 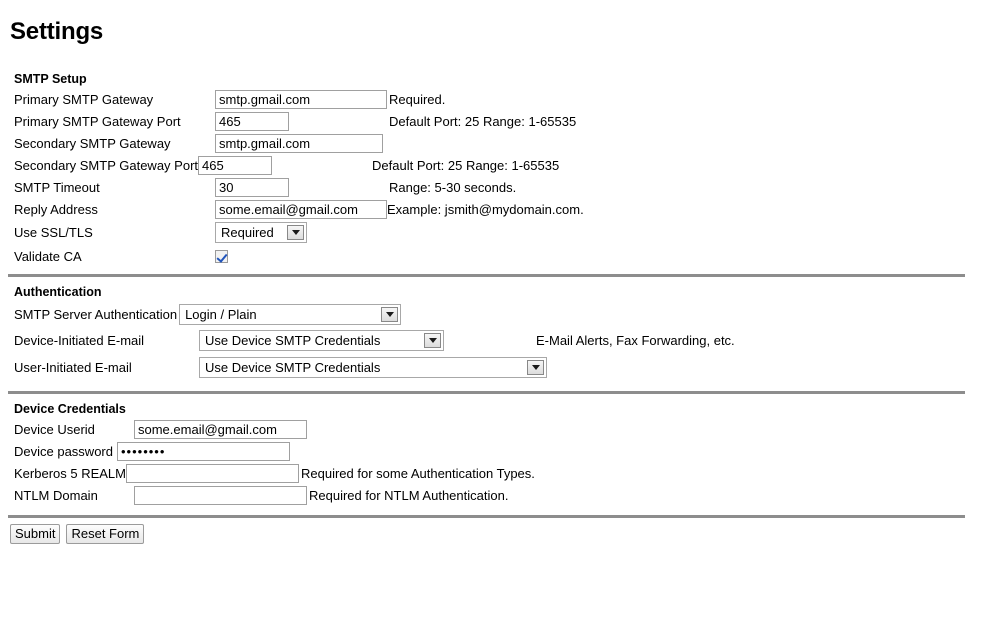 I want to click on row-device-password: Device password, so click(x=501, y=451).